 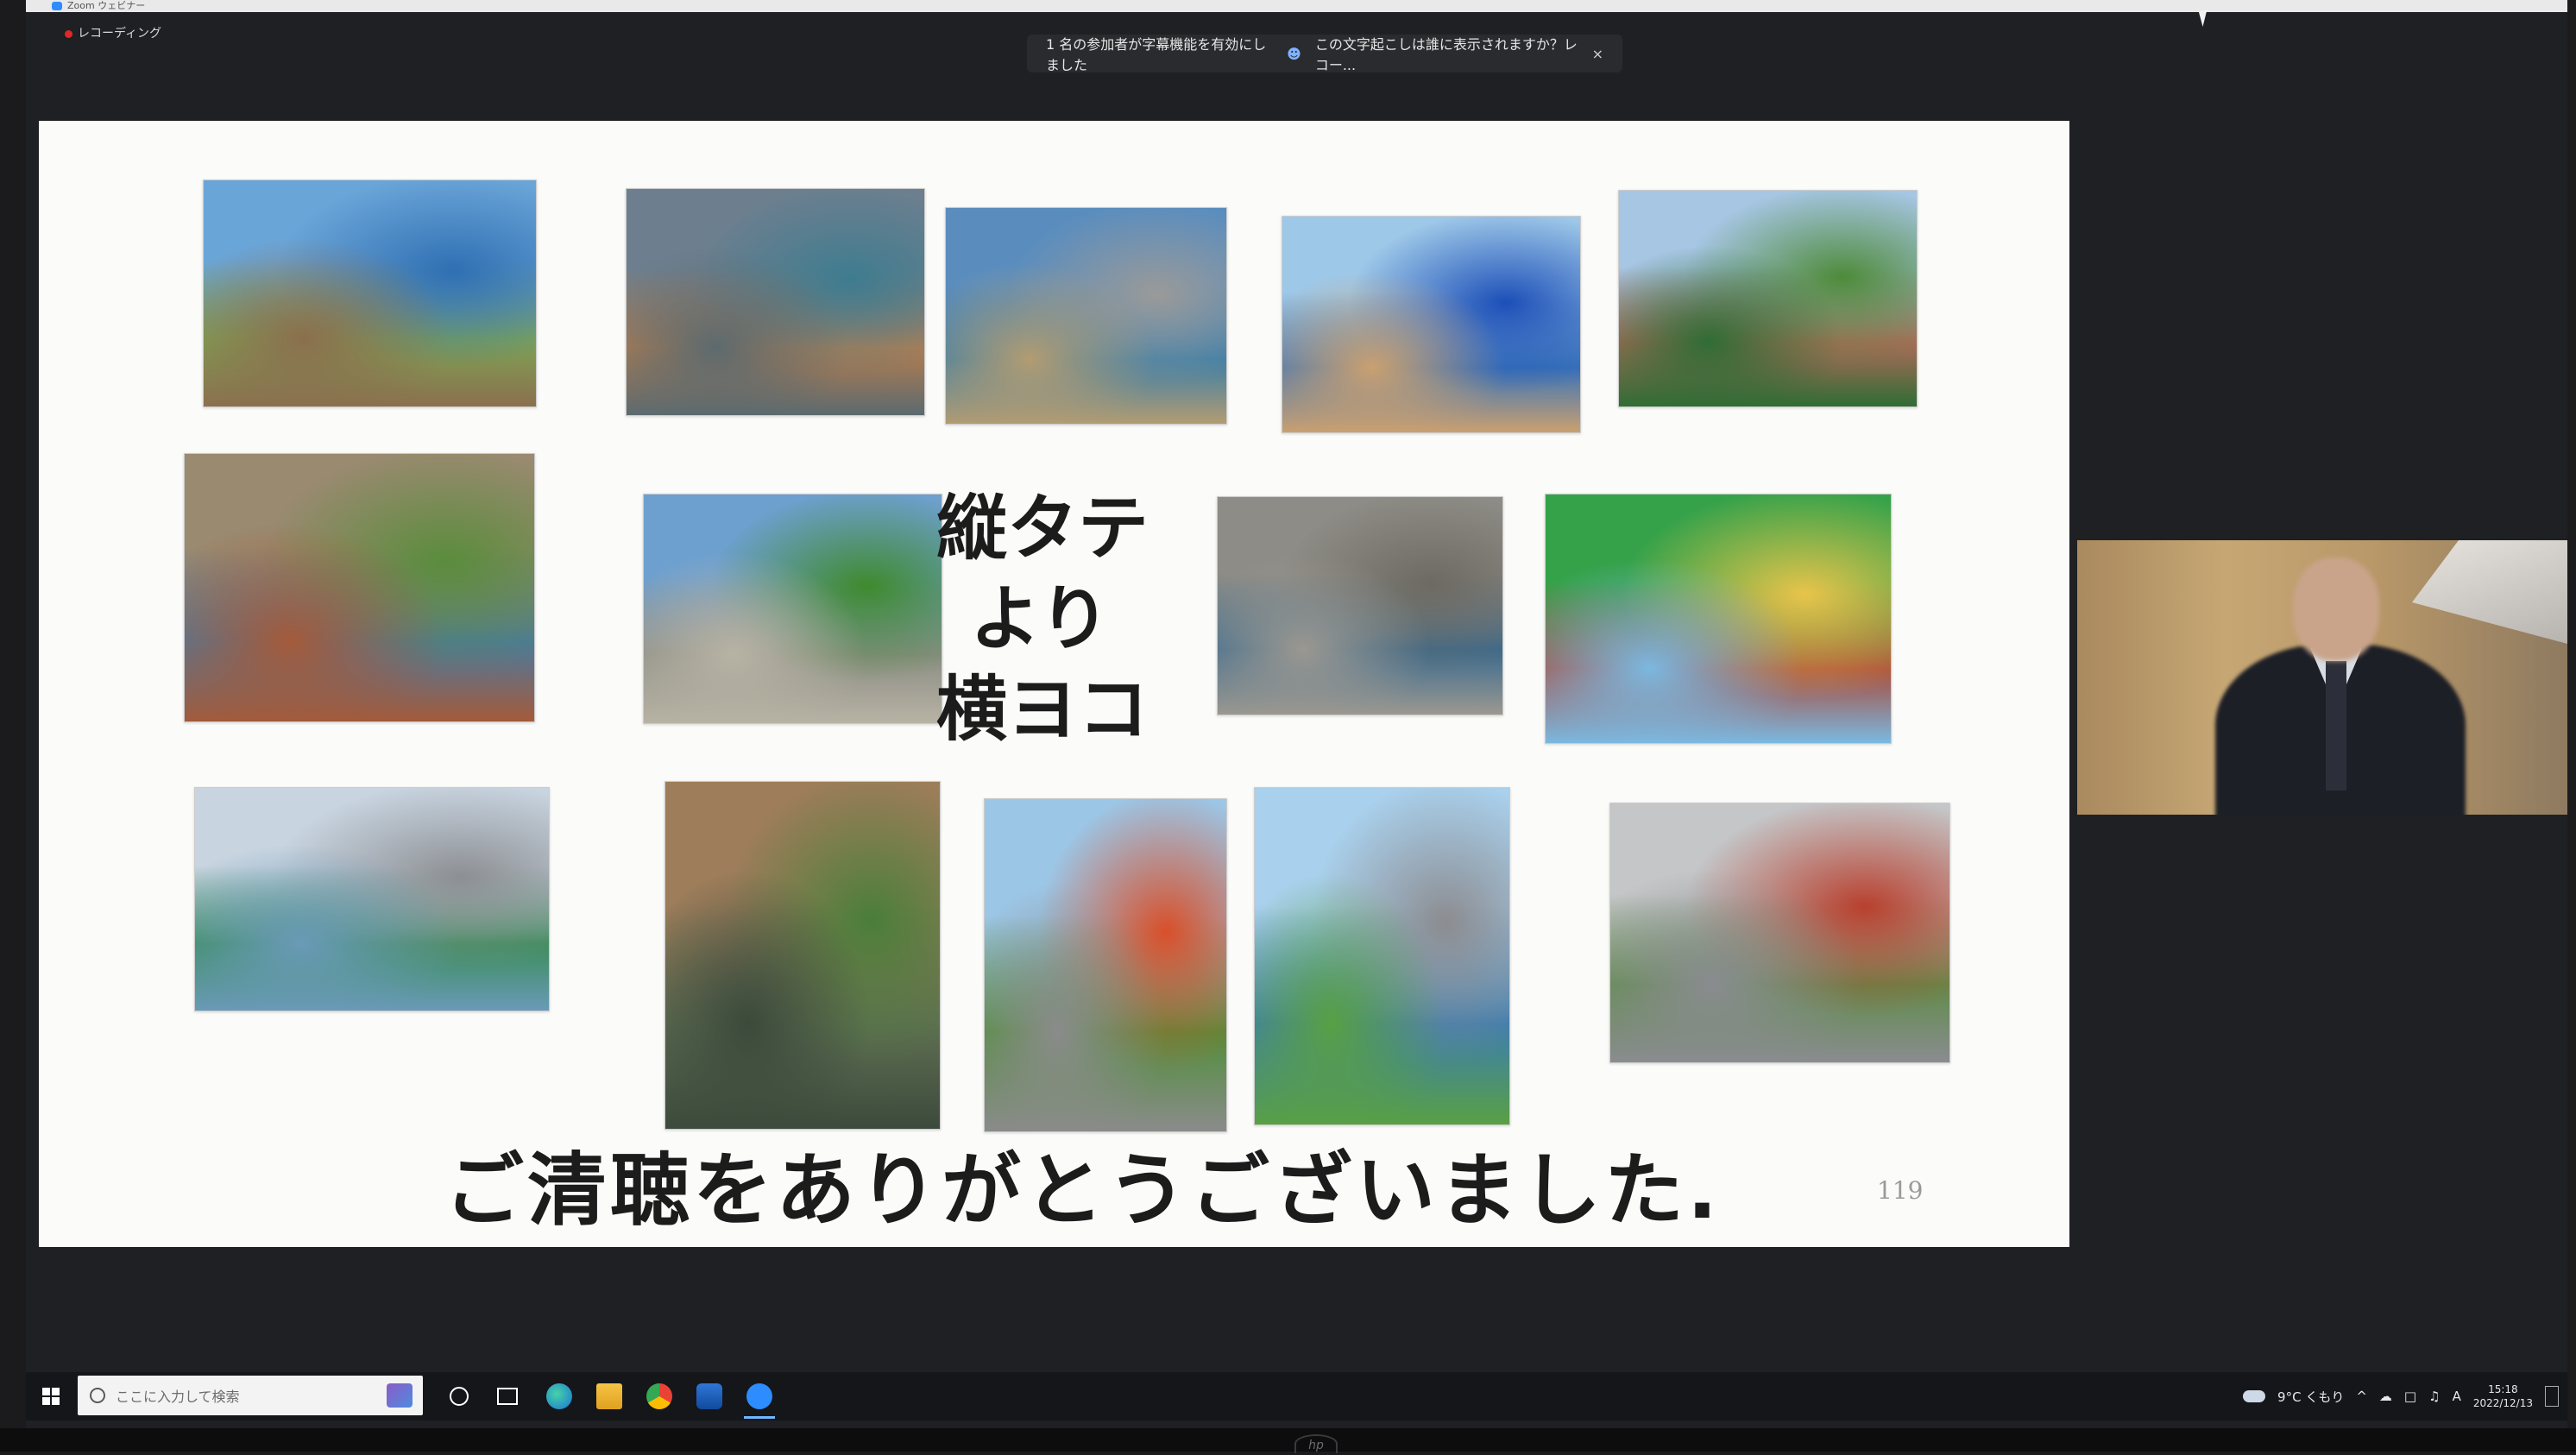 What do you see at coordinates (793, 609) in the screenshot?
I see `palace-stone-bridge-painting` at bounding box center [793, 609].